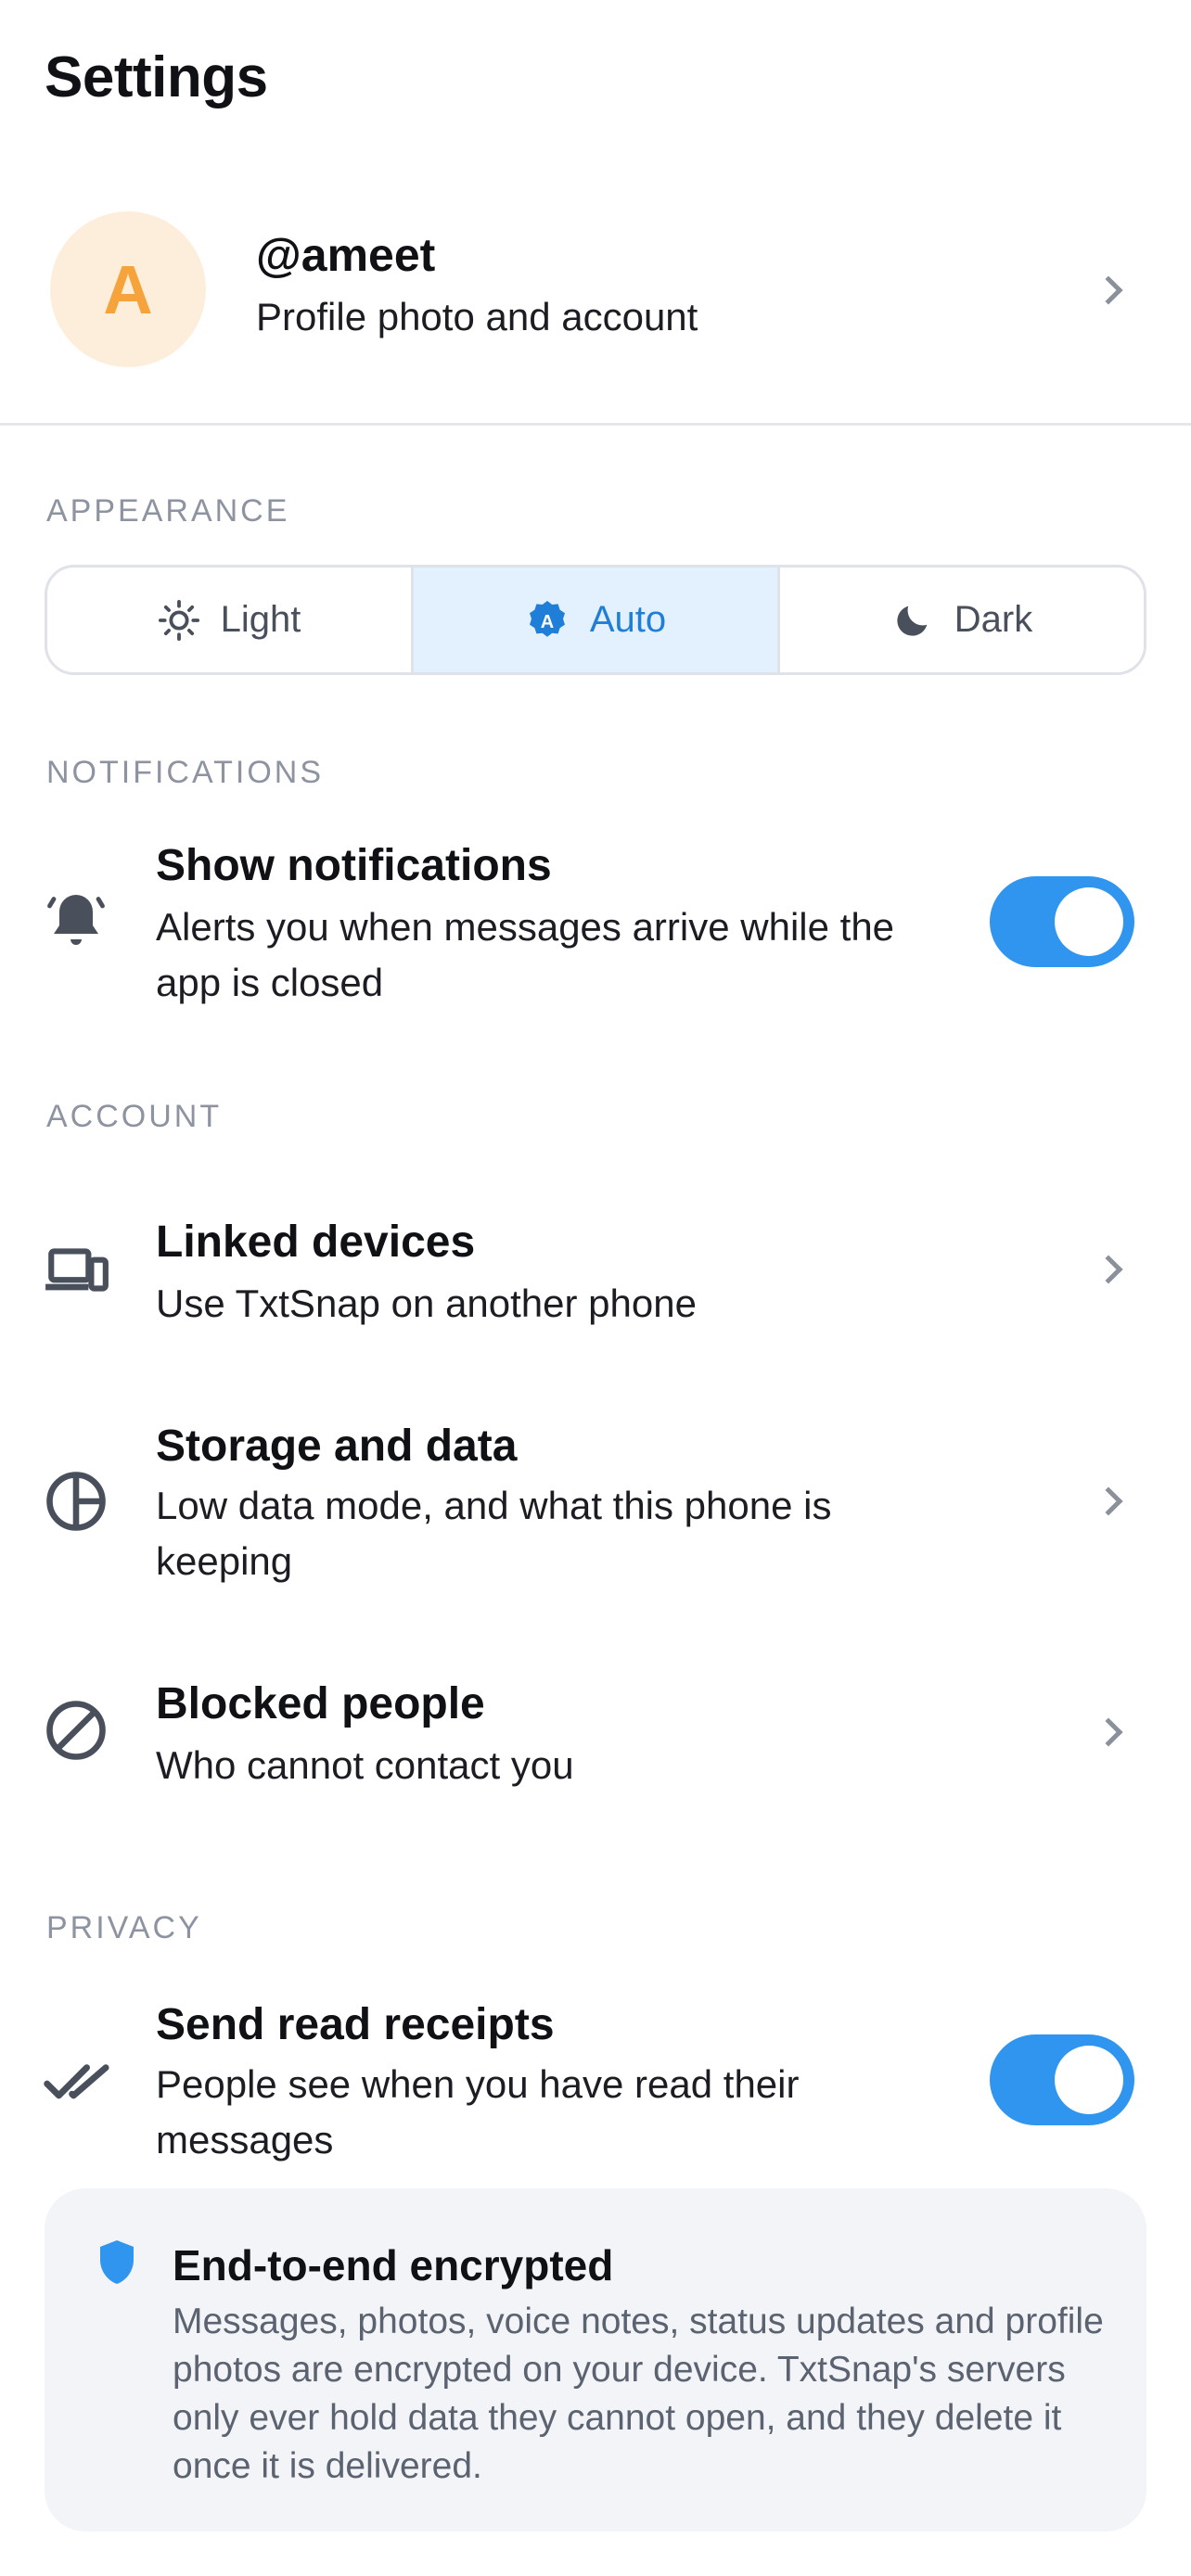 The image size is (1191, 2576). What do you see at coordinates (337, 1446) in the screenshot?
I see `storage-and-data-title: Storage and data` at bounding box center [337, 1446].